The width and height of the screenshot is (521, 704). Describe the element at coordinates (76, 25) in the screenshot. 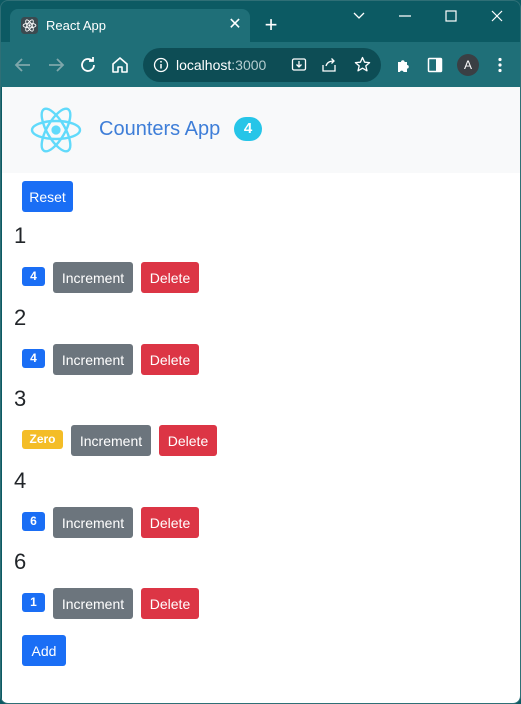

I see `tab-title: React App` at that location.